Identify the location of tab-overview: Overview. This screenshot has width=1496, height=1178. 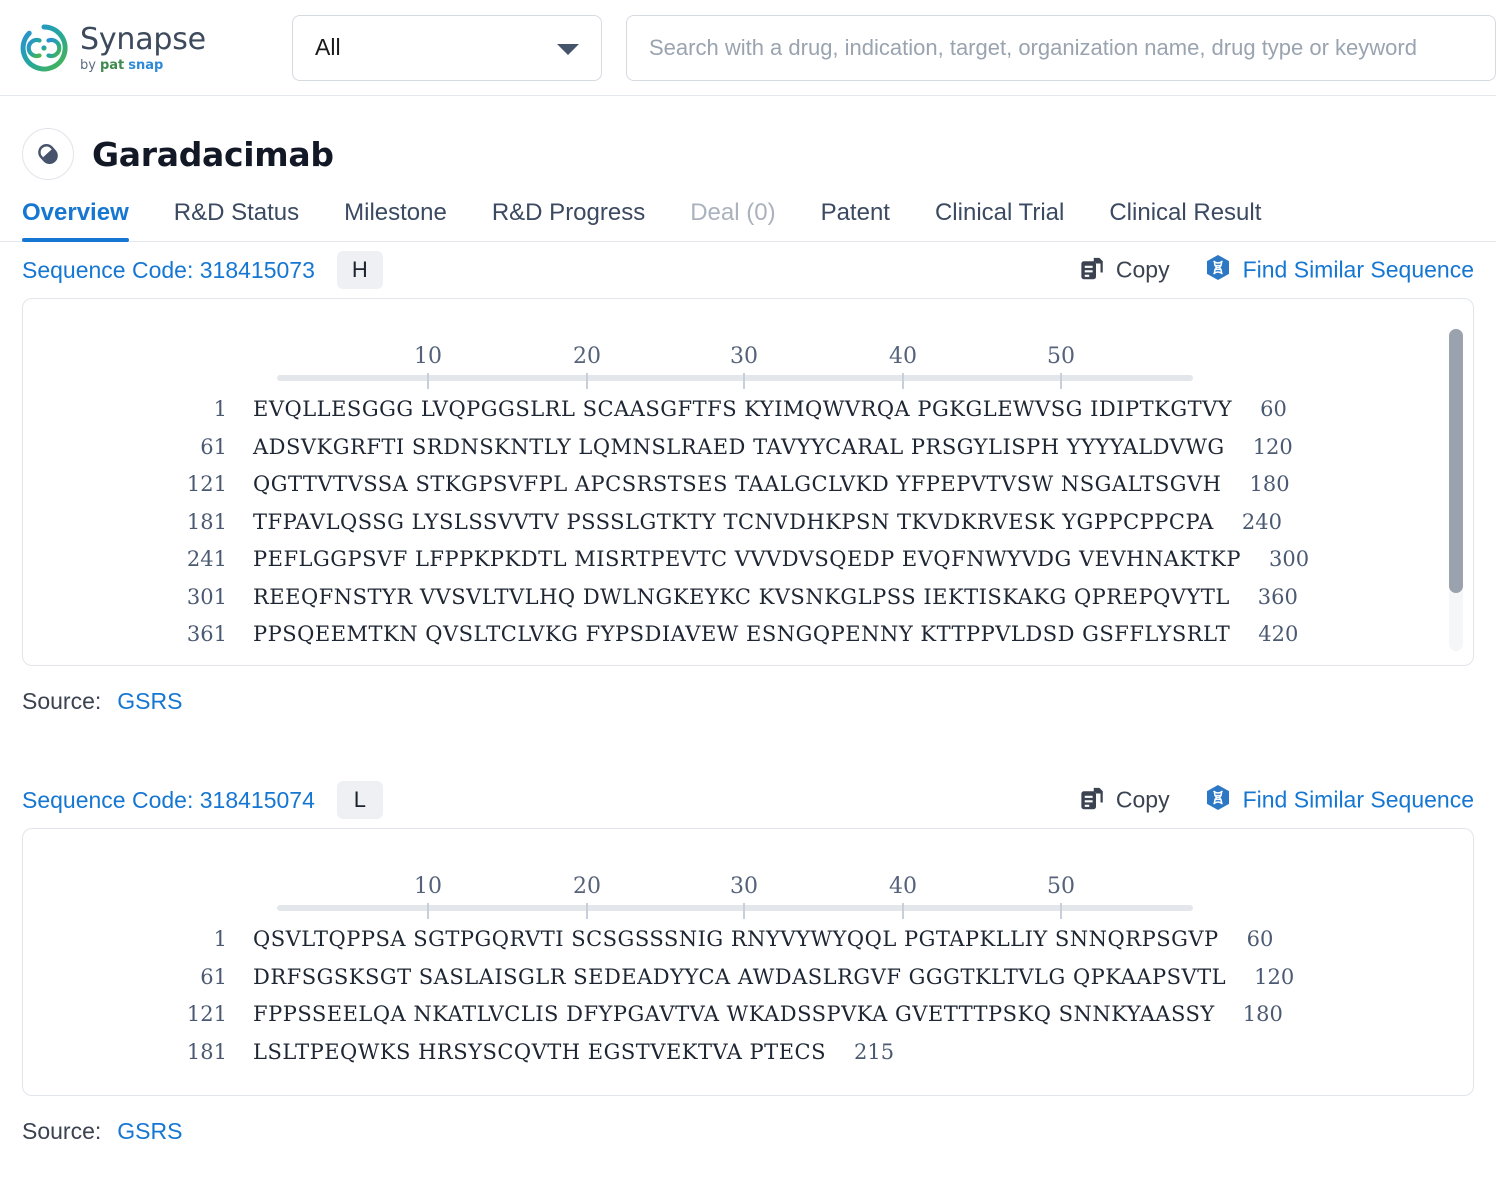
(87, 220).